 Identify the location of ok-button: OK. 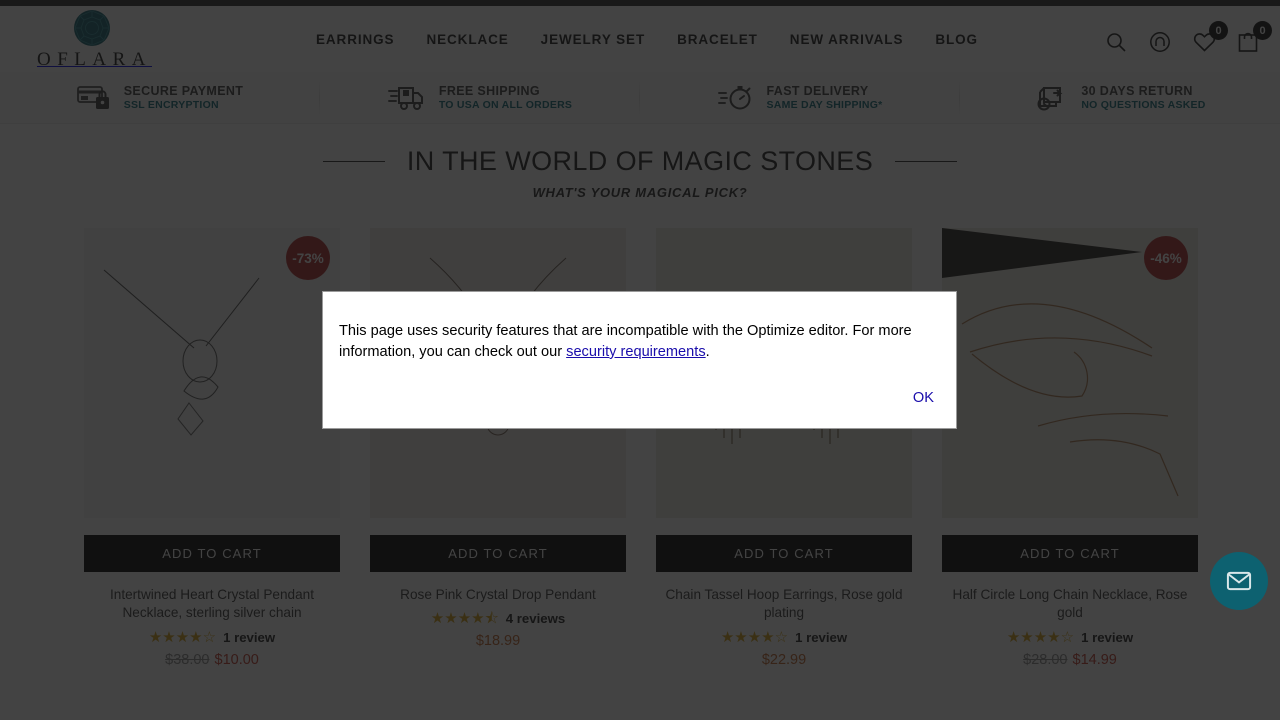
(923, 398).